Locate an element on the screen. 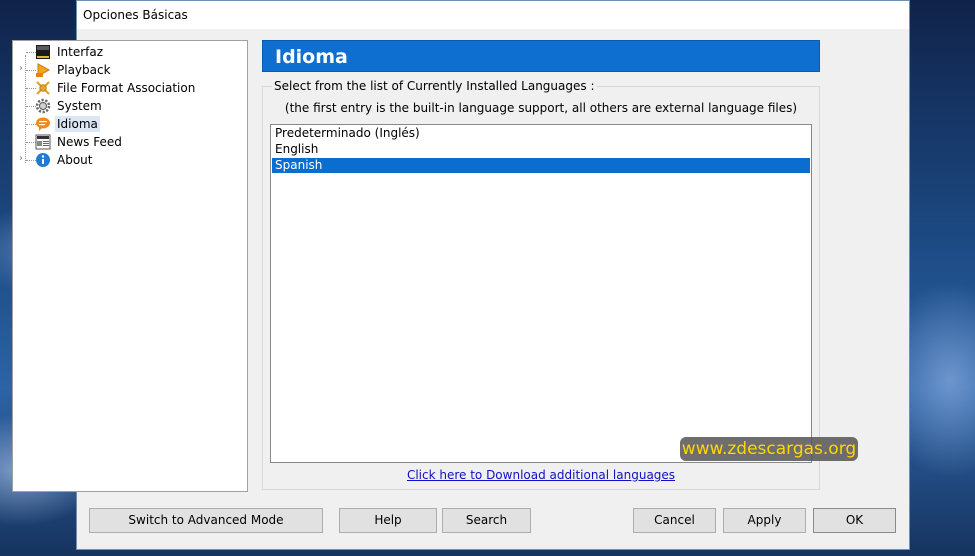 The height and width of the screenshot is (556, 975). advanced-mode-button: Switch to Advanced Mode is located at coordinates (206, 520).